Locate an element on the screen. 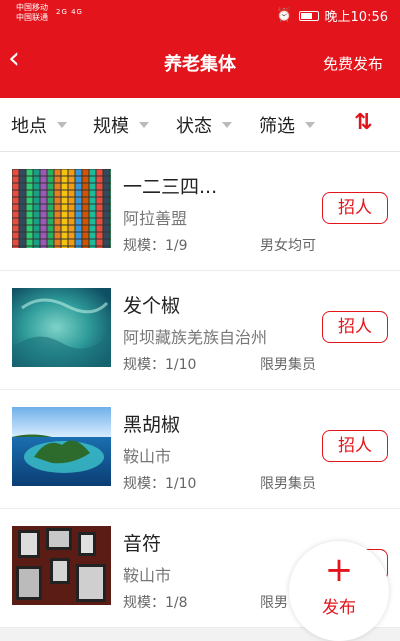 The image size is (400, 641). carrier-2: 中国联通 is located at coordinates (32, 17).